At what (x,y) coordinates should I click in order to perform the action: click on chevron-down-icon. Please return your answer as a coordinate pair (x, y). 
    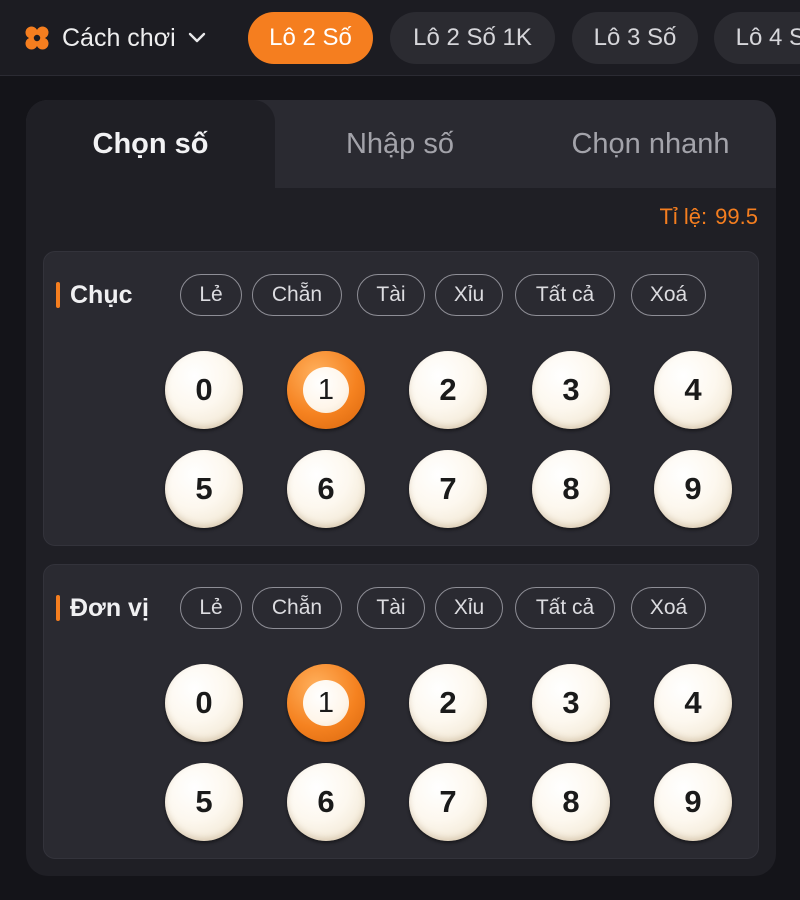
    Looking at the image, I should click on (196, 37).